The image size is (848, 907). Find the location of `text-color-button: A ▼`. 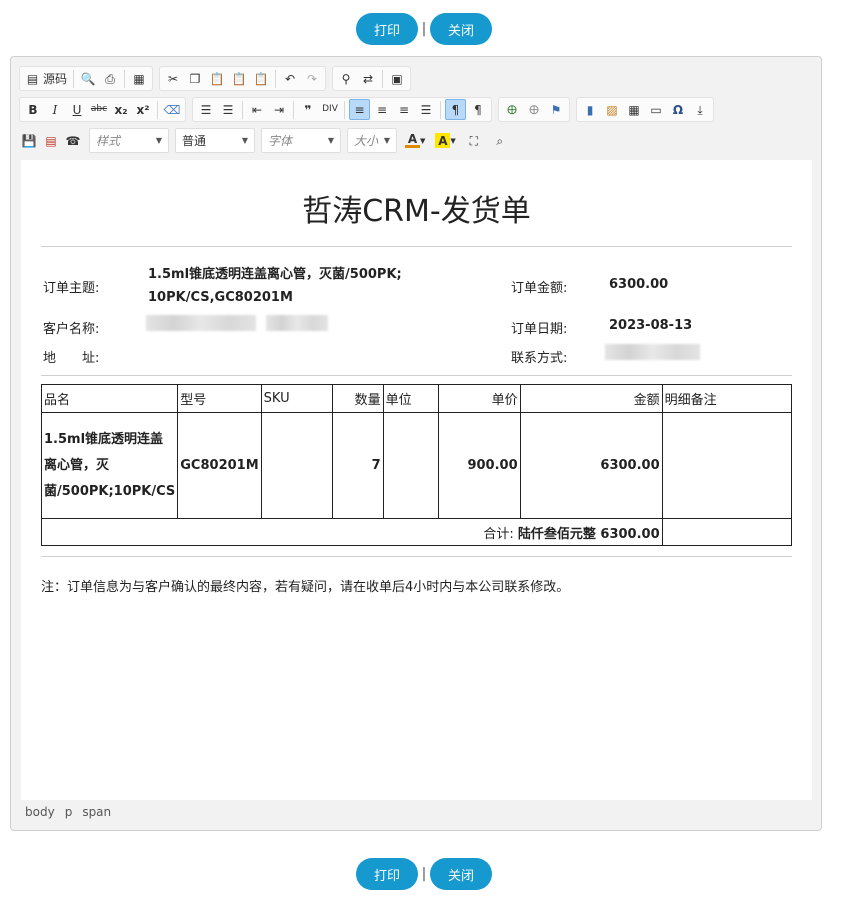

text-color-button: A ▼ is located at coordinates (415, 140).